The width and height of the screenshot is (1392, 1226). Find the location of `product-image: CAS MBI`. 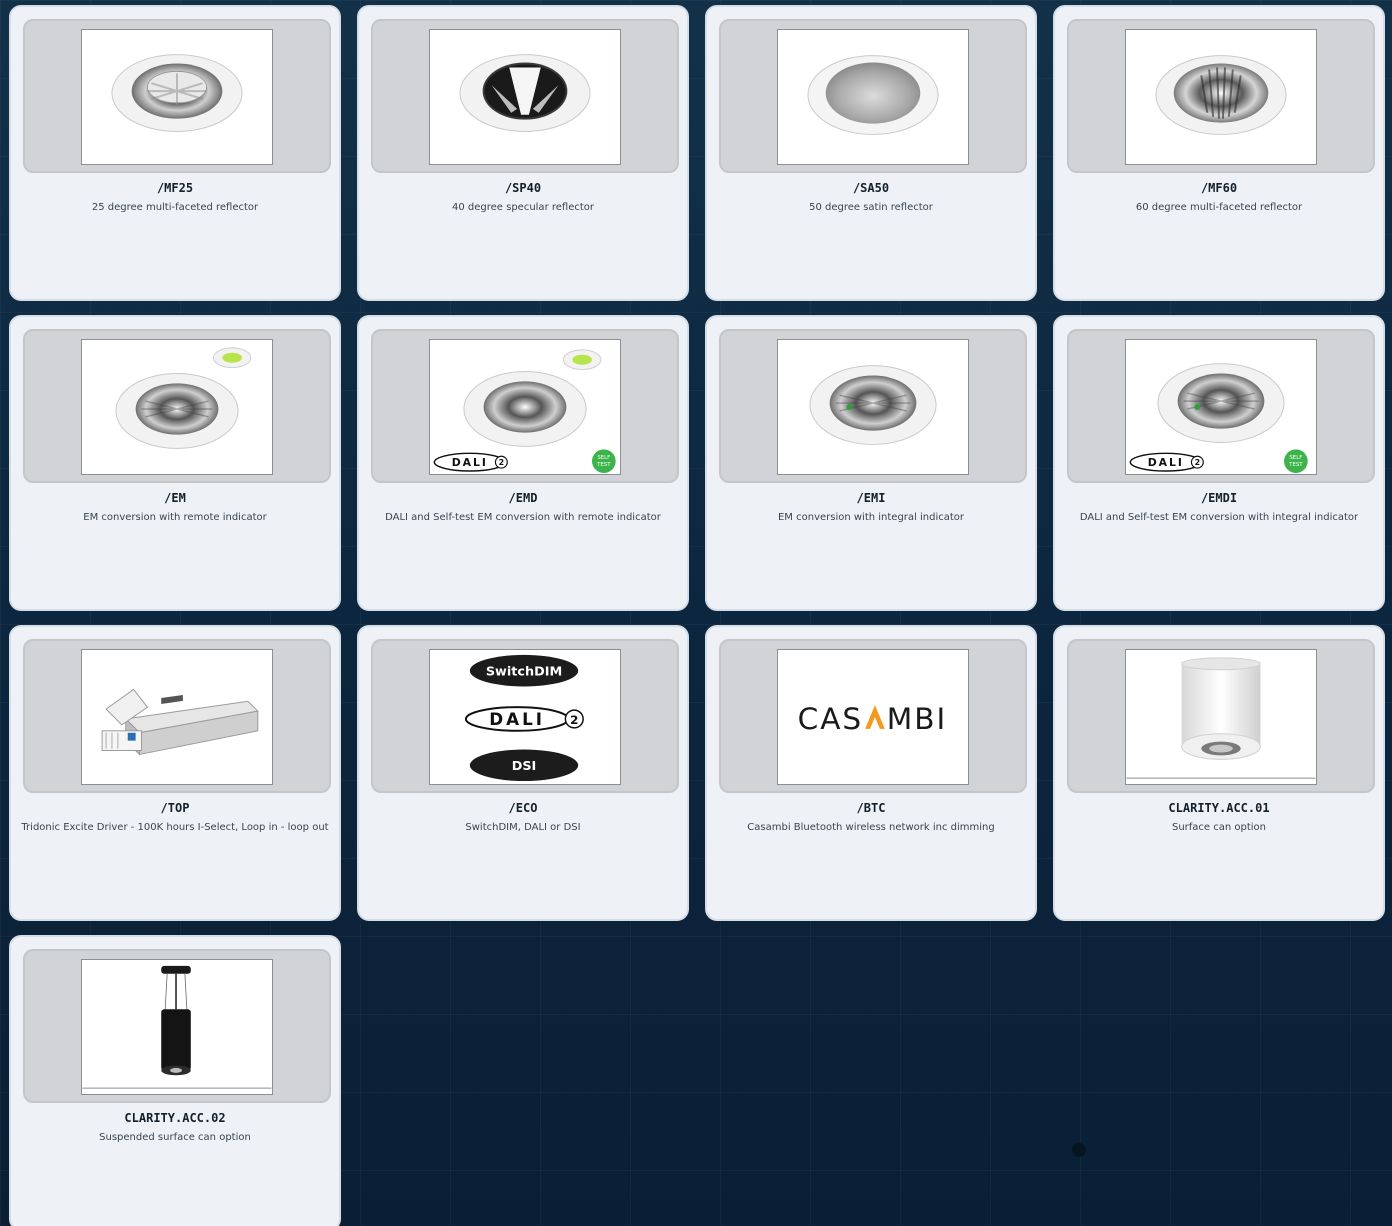

product-image: CAS MBI is located at coordinates (873, 717).